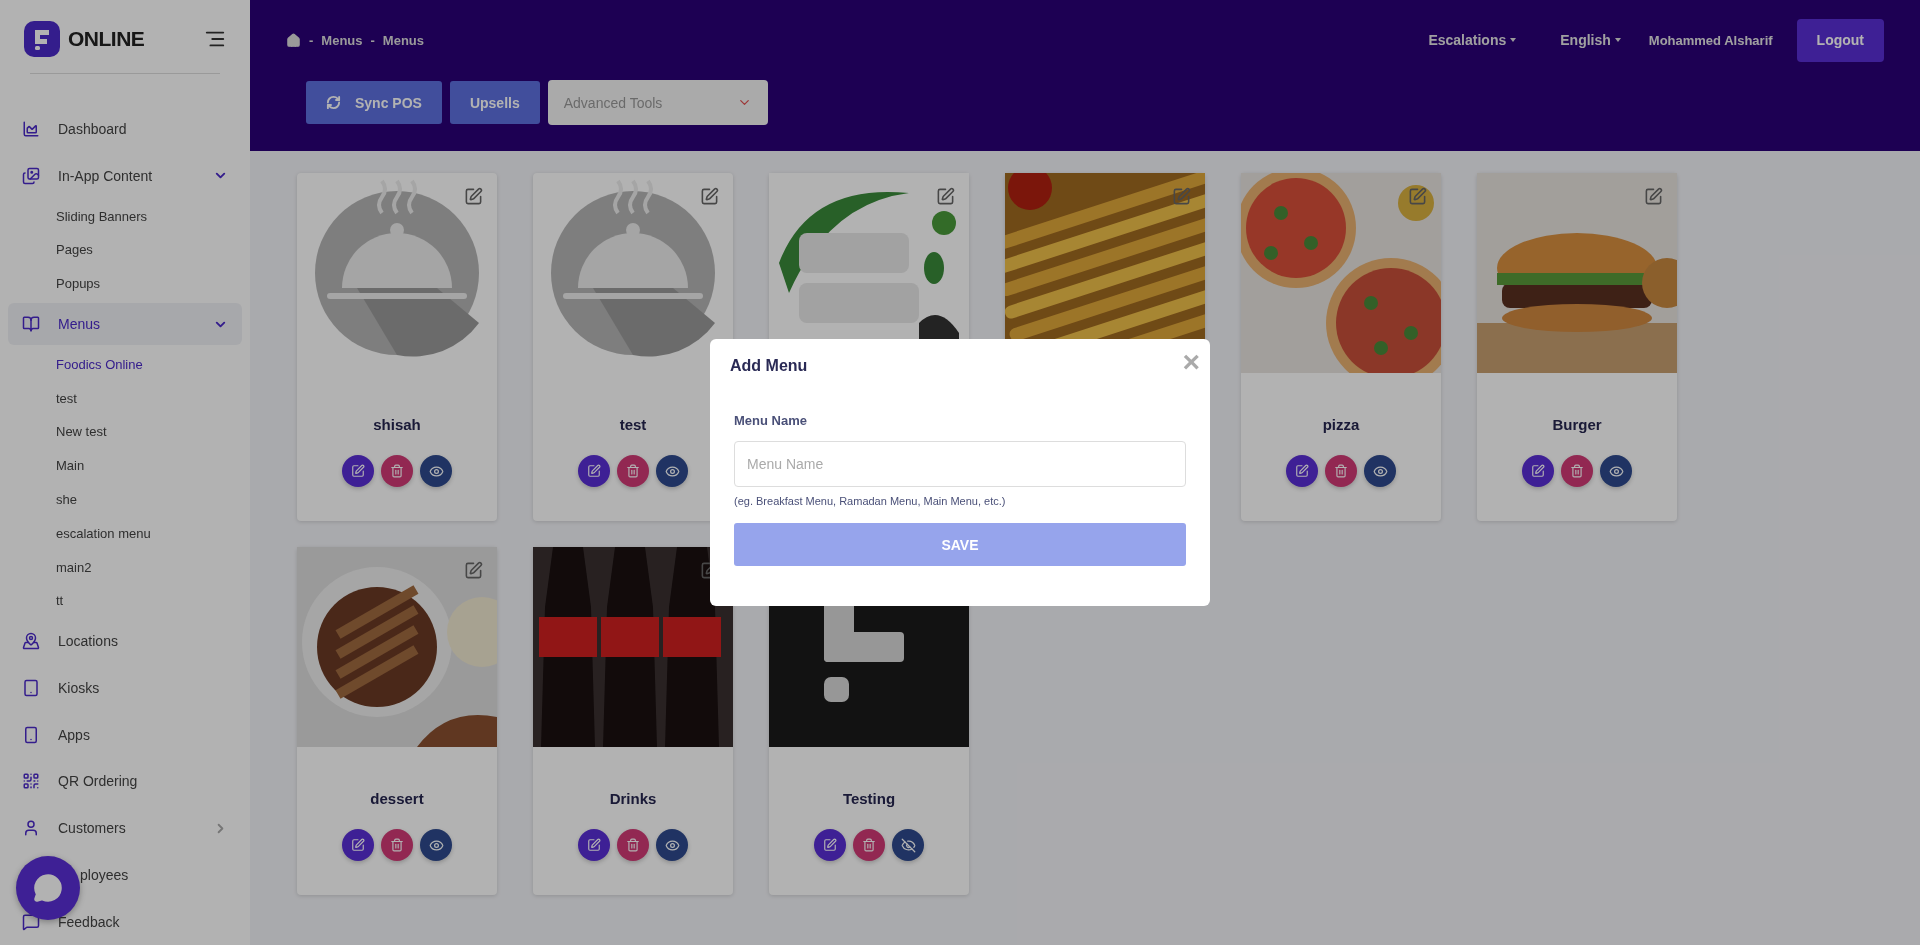 Image resolution: width=1920 pixels, height=945 pixels. What do you see at coordinates (125, 398) in the screenshot?
I see `sidebar-subitem: test` at bounding box center [125, 398].